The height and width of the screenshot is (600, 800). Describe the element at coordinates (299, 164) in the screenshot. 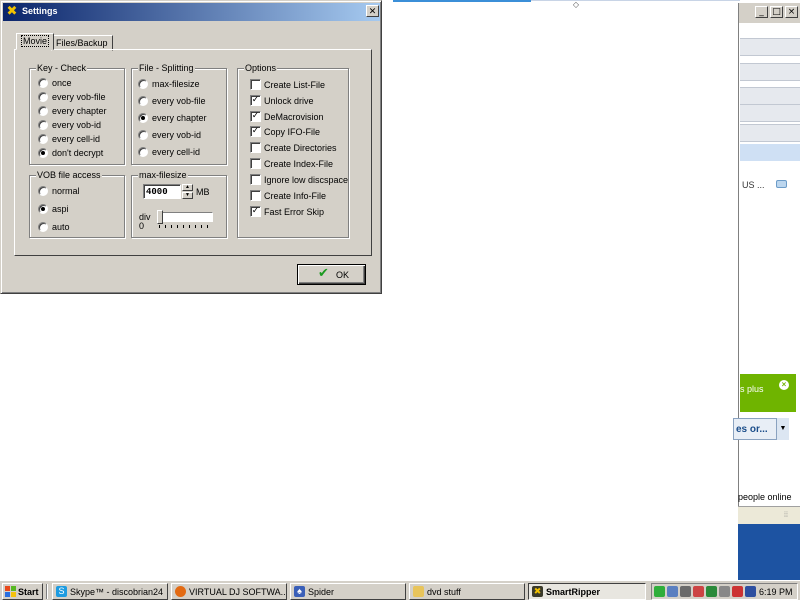

I see `option-label: Create Index-File` at that location.